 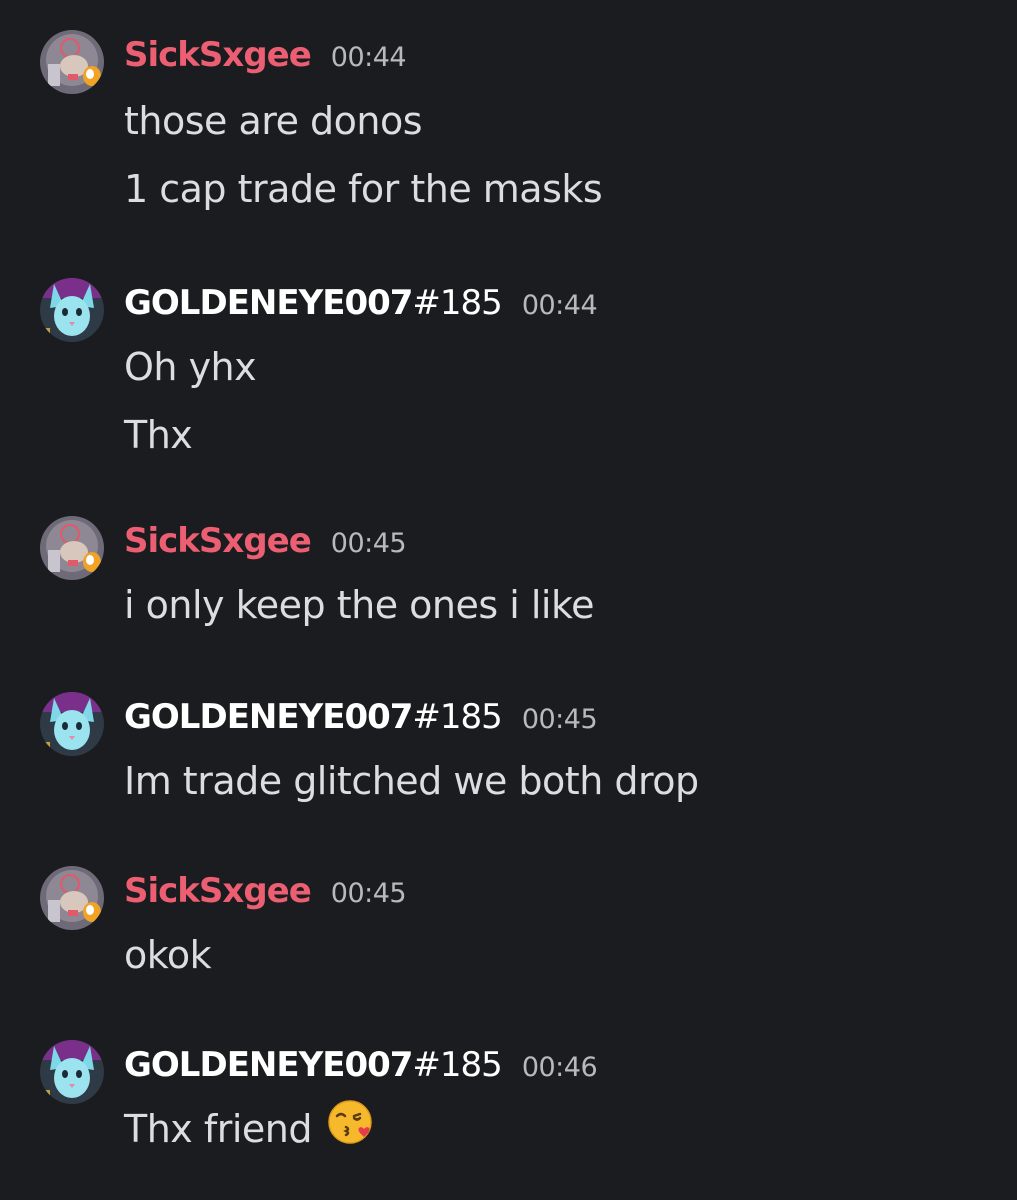 I want to click on message-header: GOLDENEYE007#185 00:45, so click(x=361, y=717).